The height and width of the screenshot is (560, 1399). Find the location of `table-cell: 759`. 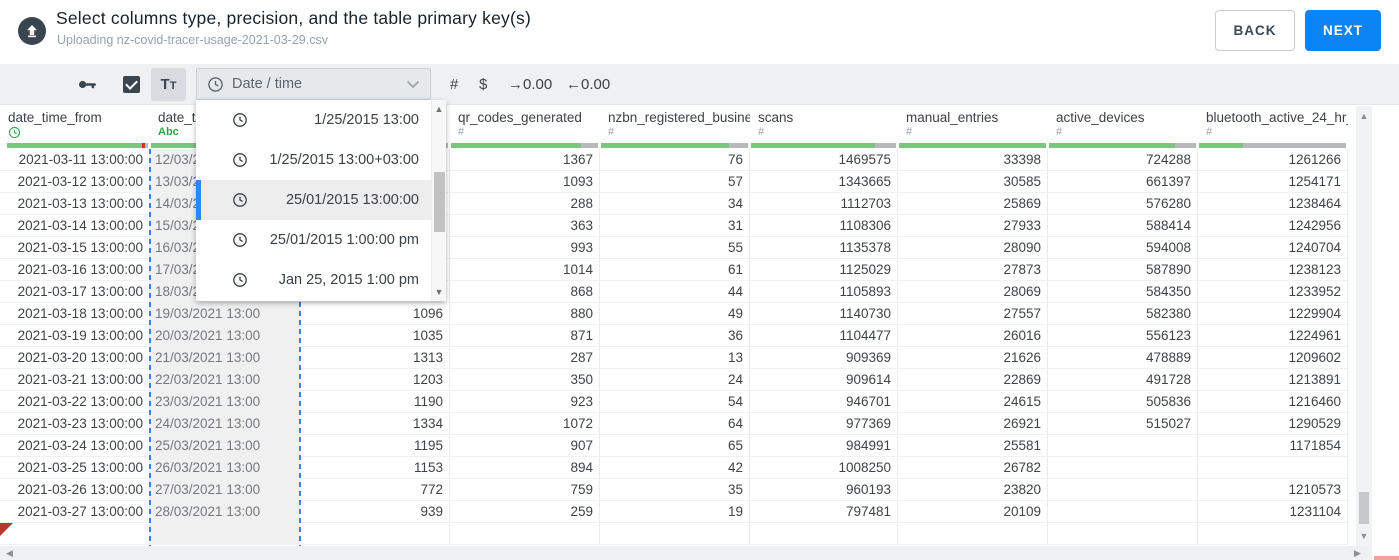

table-cell: 759 is located at coordinates (525, 489).